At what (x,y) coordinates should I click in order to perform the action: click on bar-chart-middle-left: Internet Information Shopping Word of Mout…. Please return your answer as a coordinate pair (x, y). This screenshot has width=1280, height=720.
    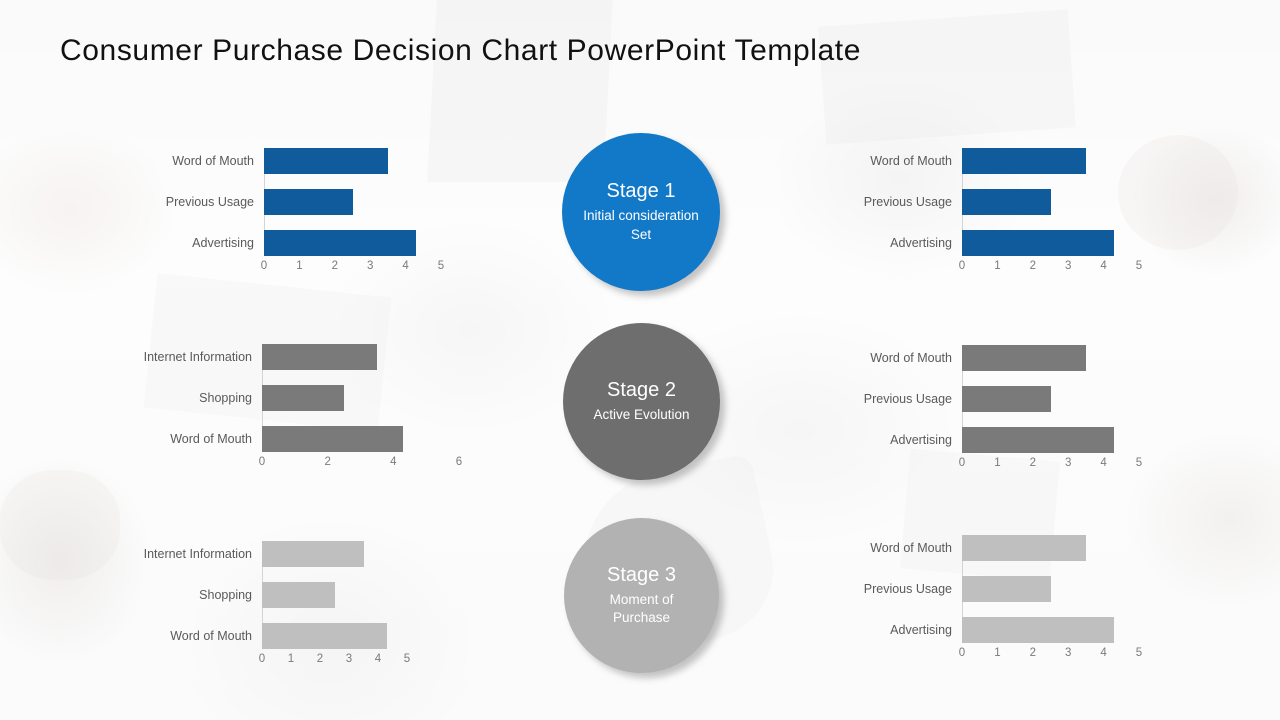
    Looking at the image, I should click on (287, 409).